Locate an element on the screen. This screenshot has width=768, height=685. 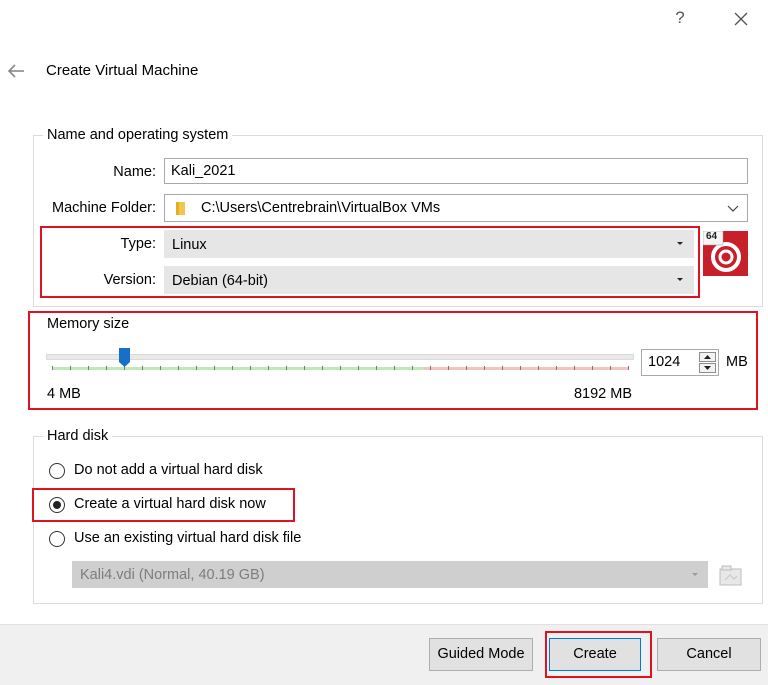
os-badge: 64 is located at coordinates (712, 236).